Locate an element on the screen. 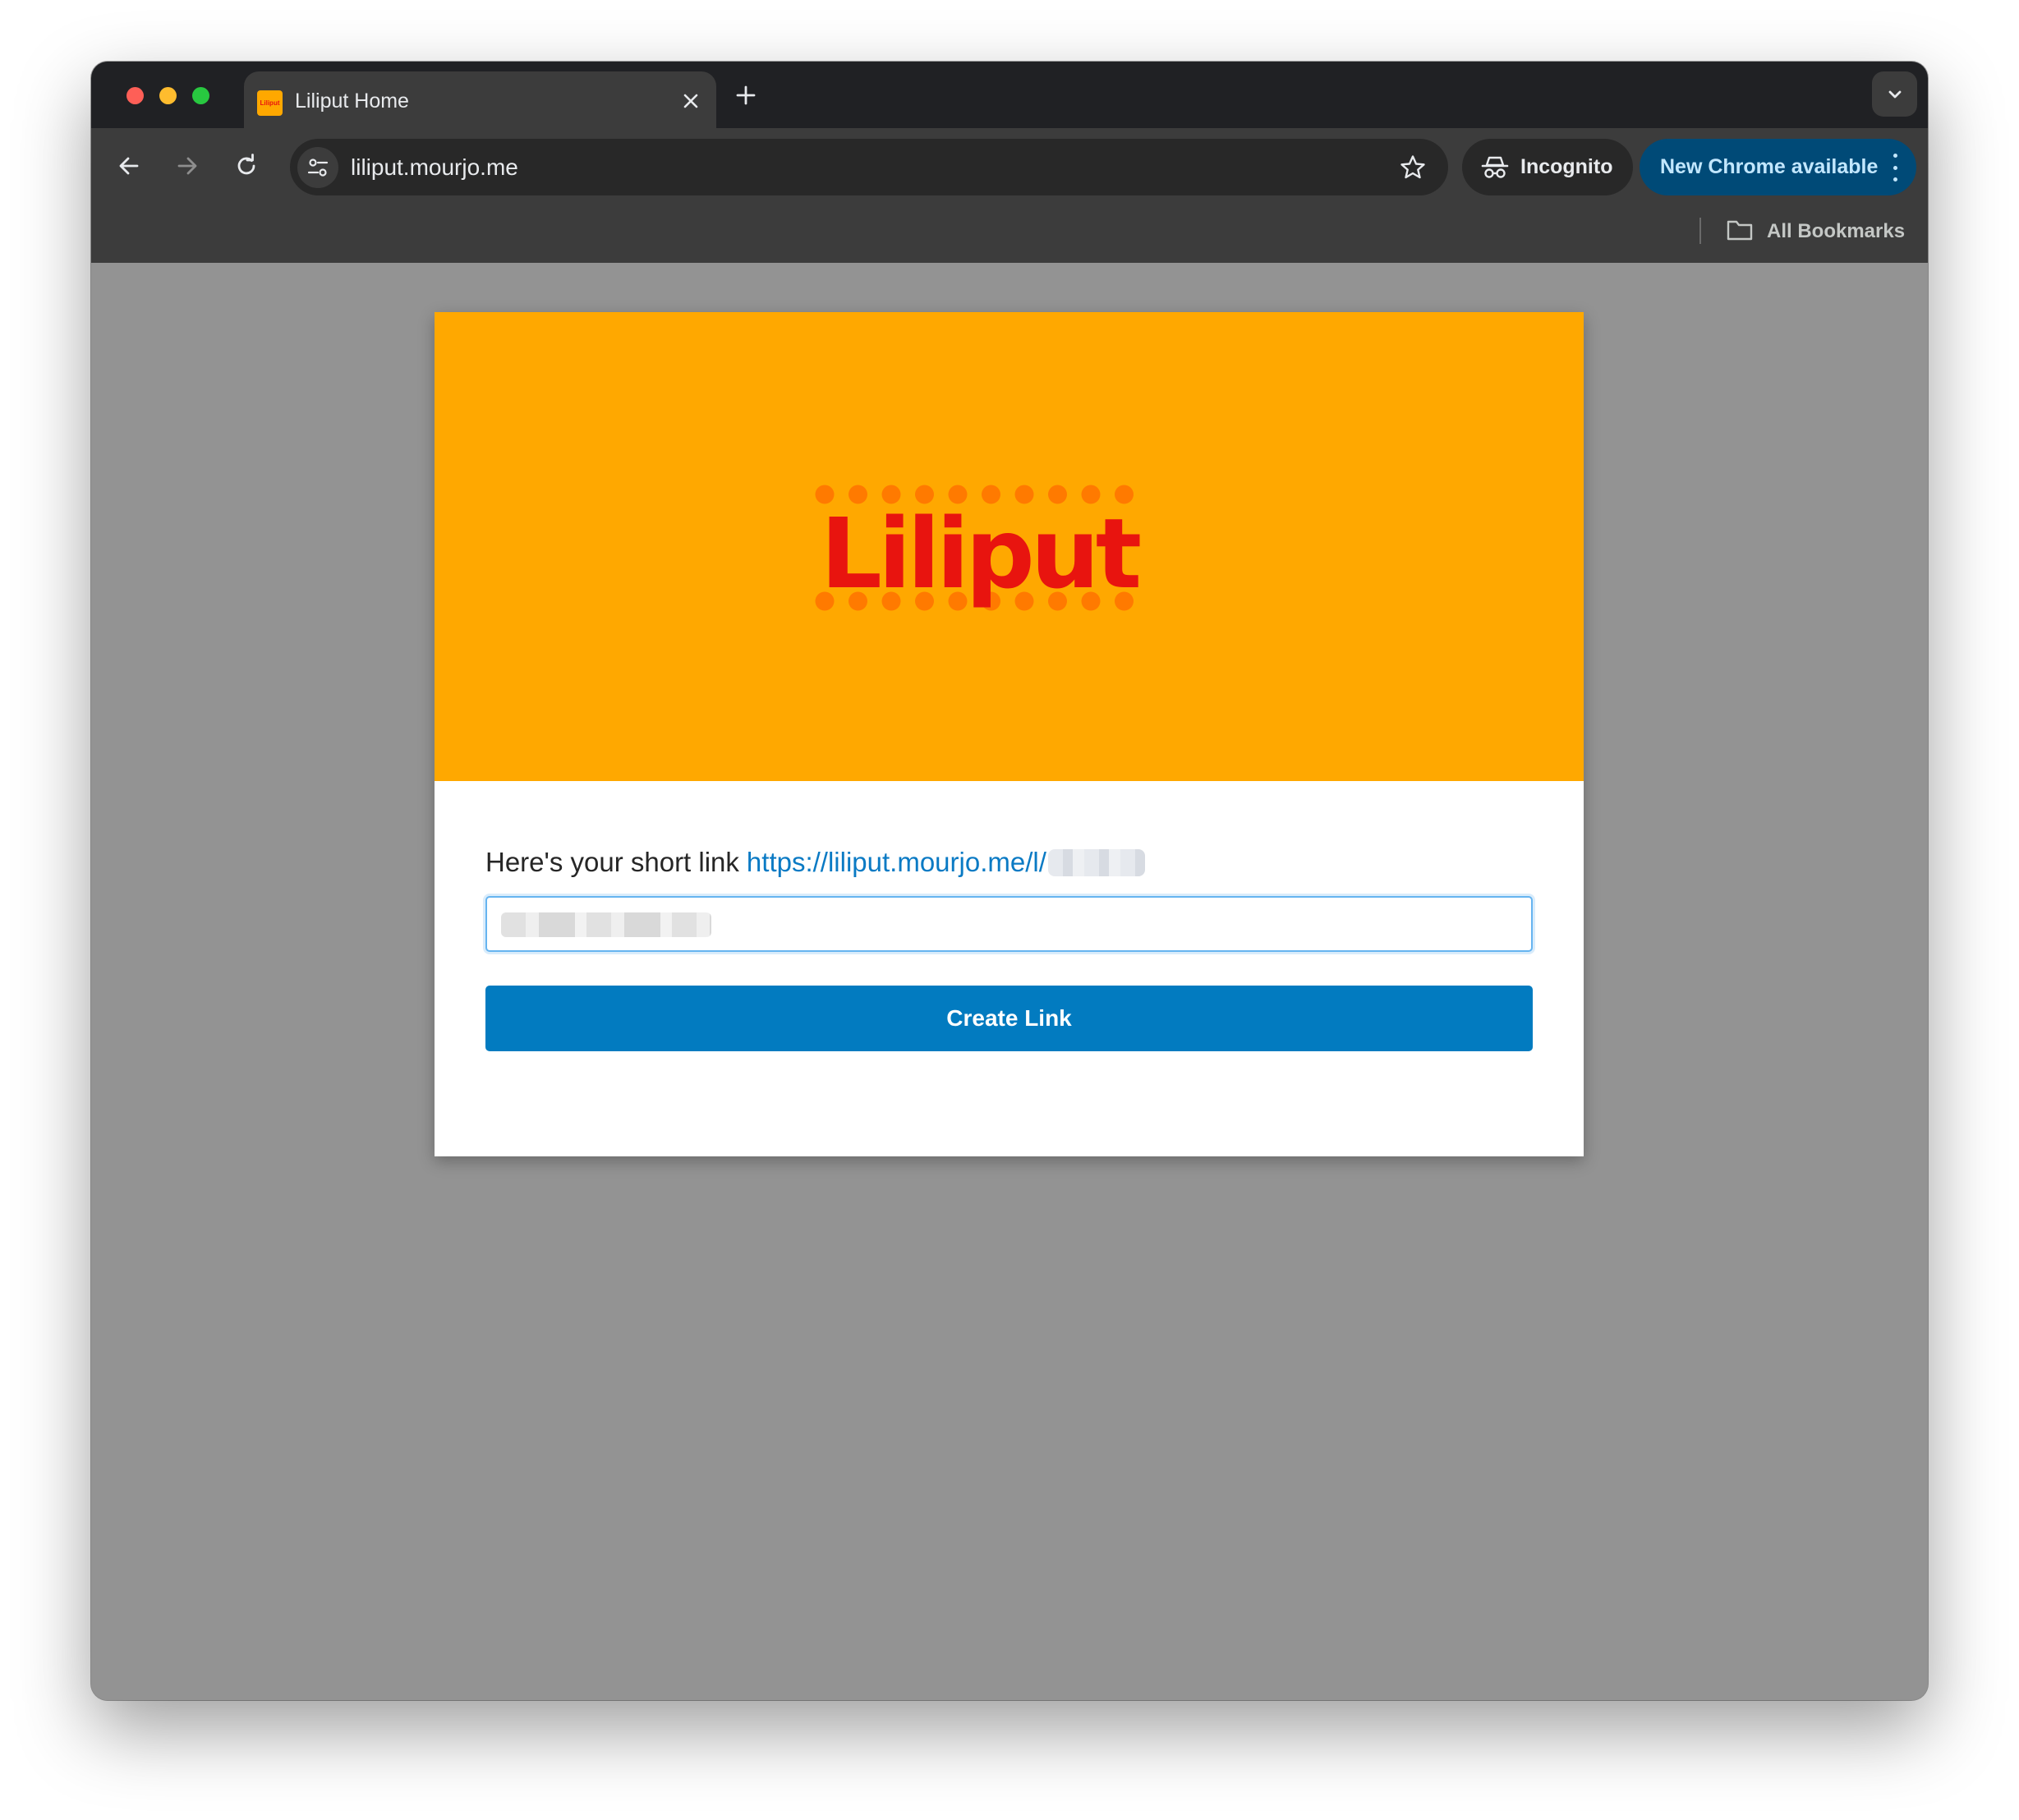  create-link-button: Create Link is located at coordinates (1009, 1018).